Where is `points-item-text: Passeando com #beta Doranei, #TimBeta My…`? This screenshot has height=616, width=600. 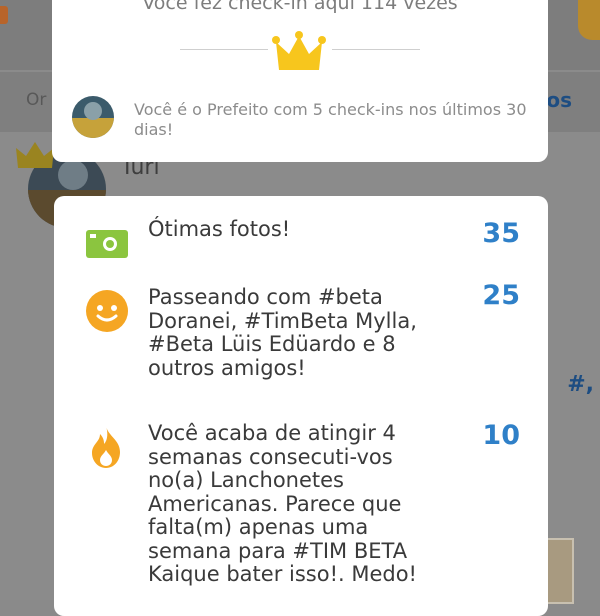
points-item-text: Passeando com #beta Doranei, #TimBeta My… is located at coordinates (282, 332).